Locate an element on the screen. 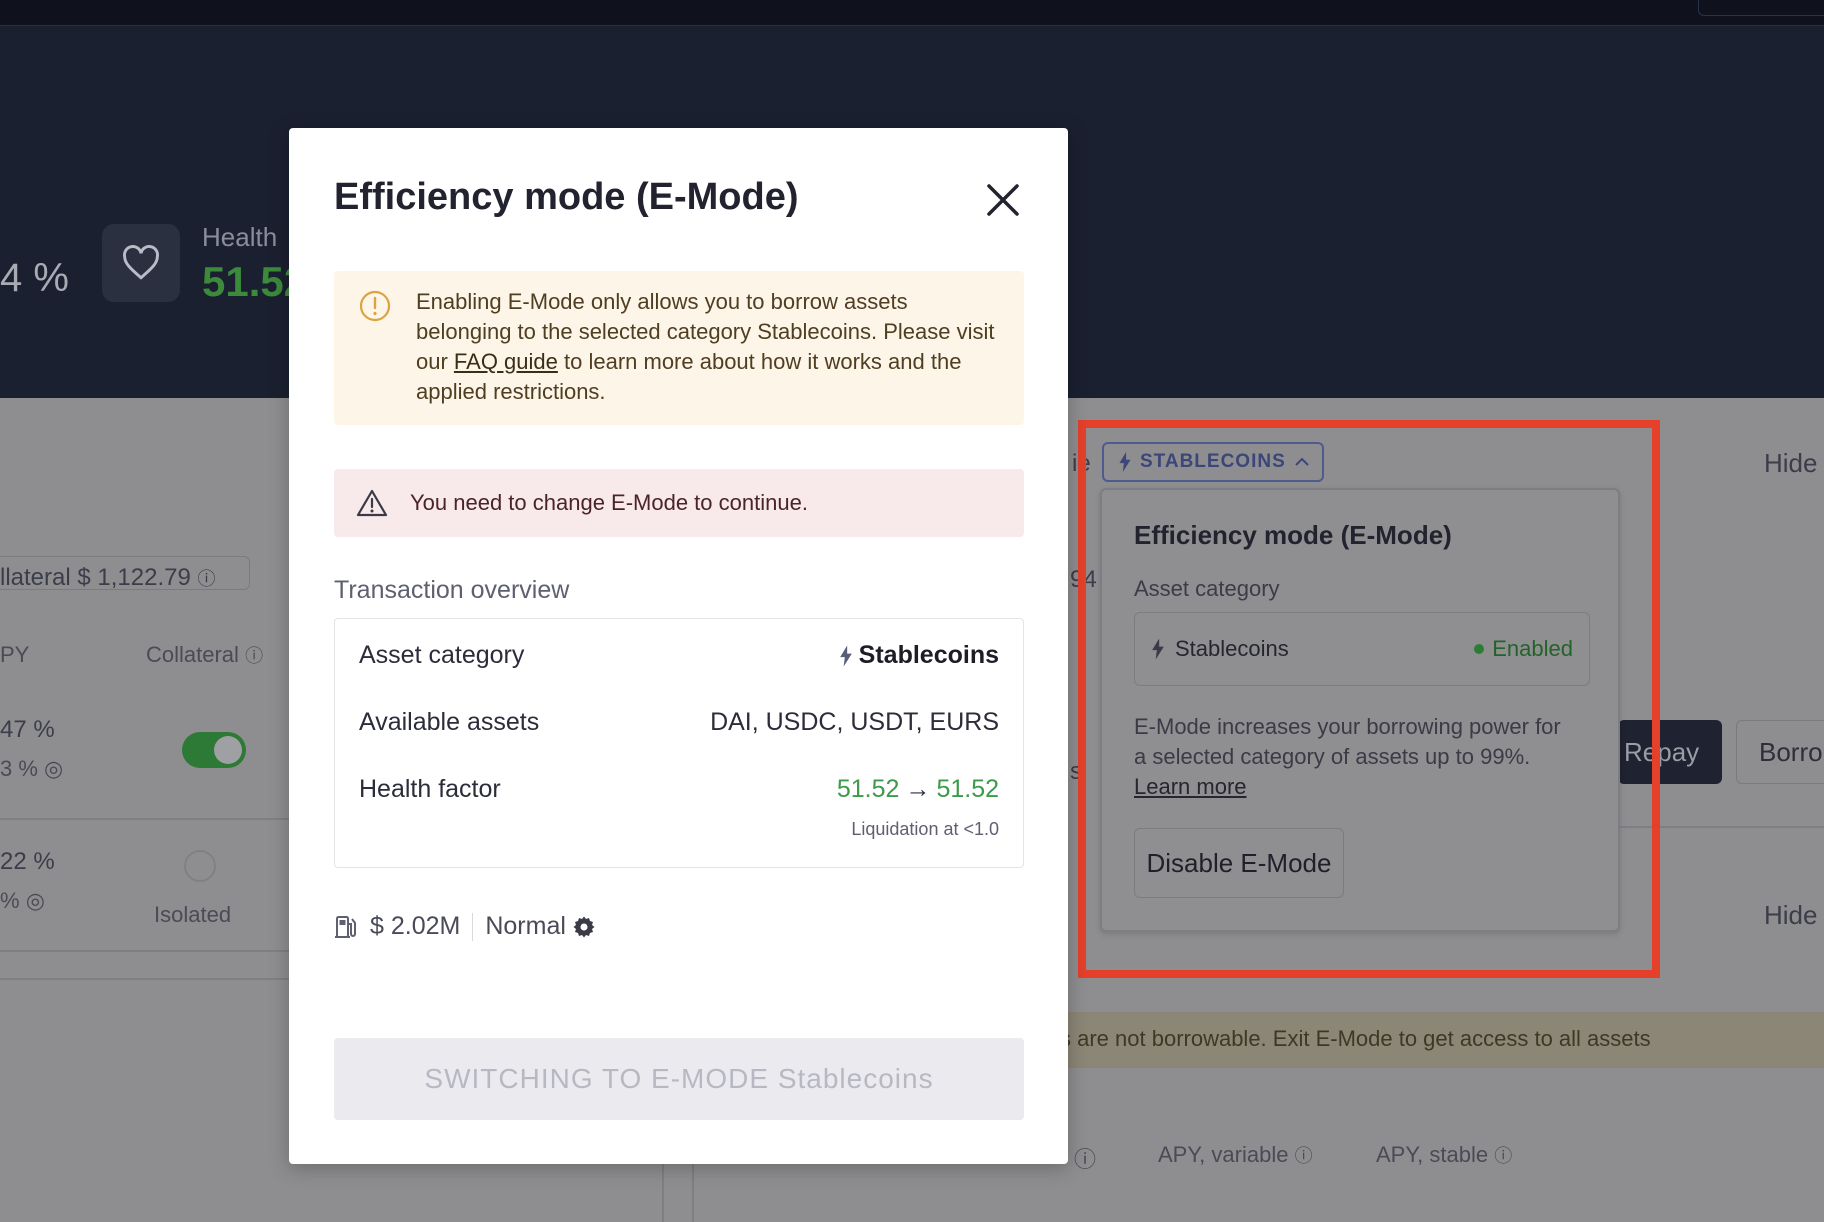  overview-row-asset-category: Asset category Stablecoins is located at coordinates (679, 655).